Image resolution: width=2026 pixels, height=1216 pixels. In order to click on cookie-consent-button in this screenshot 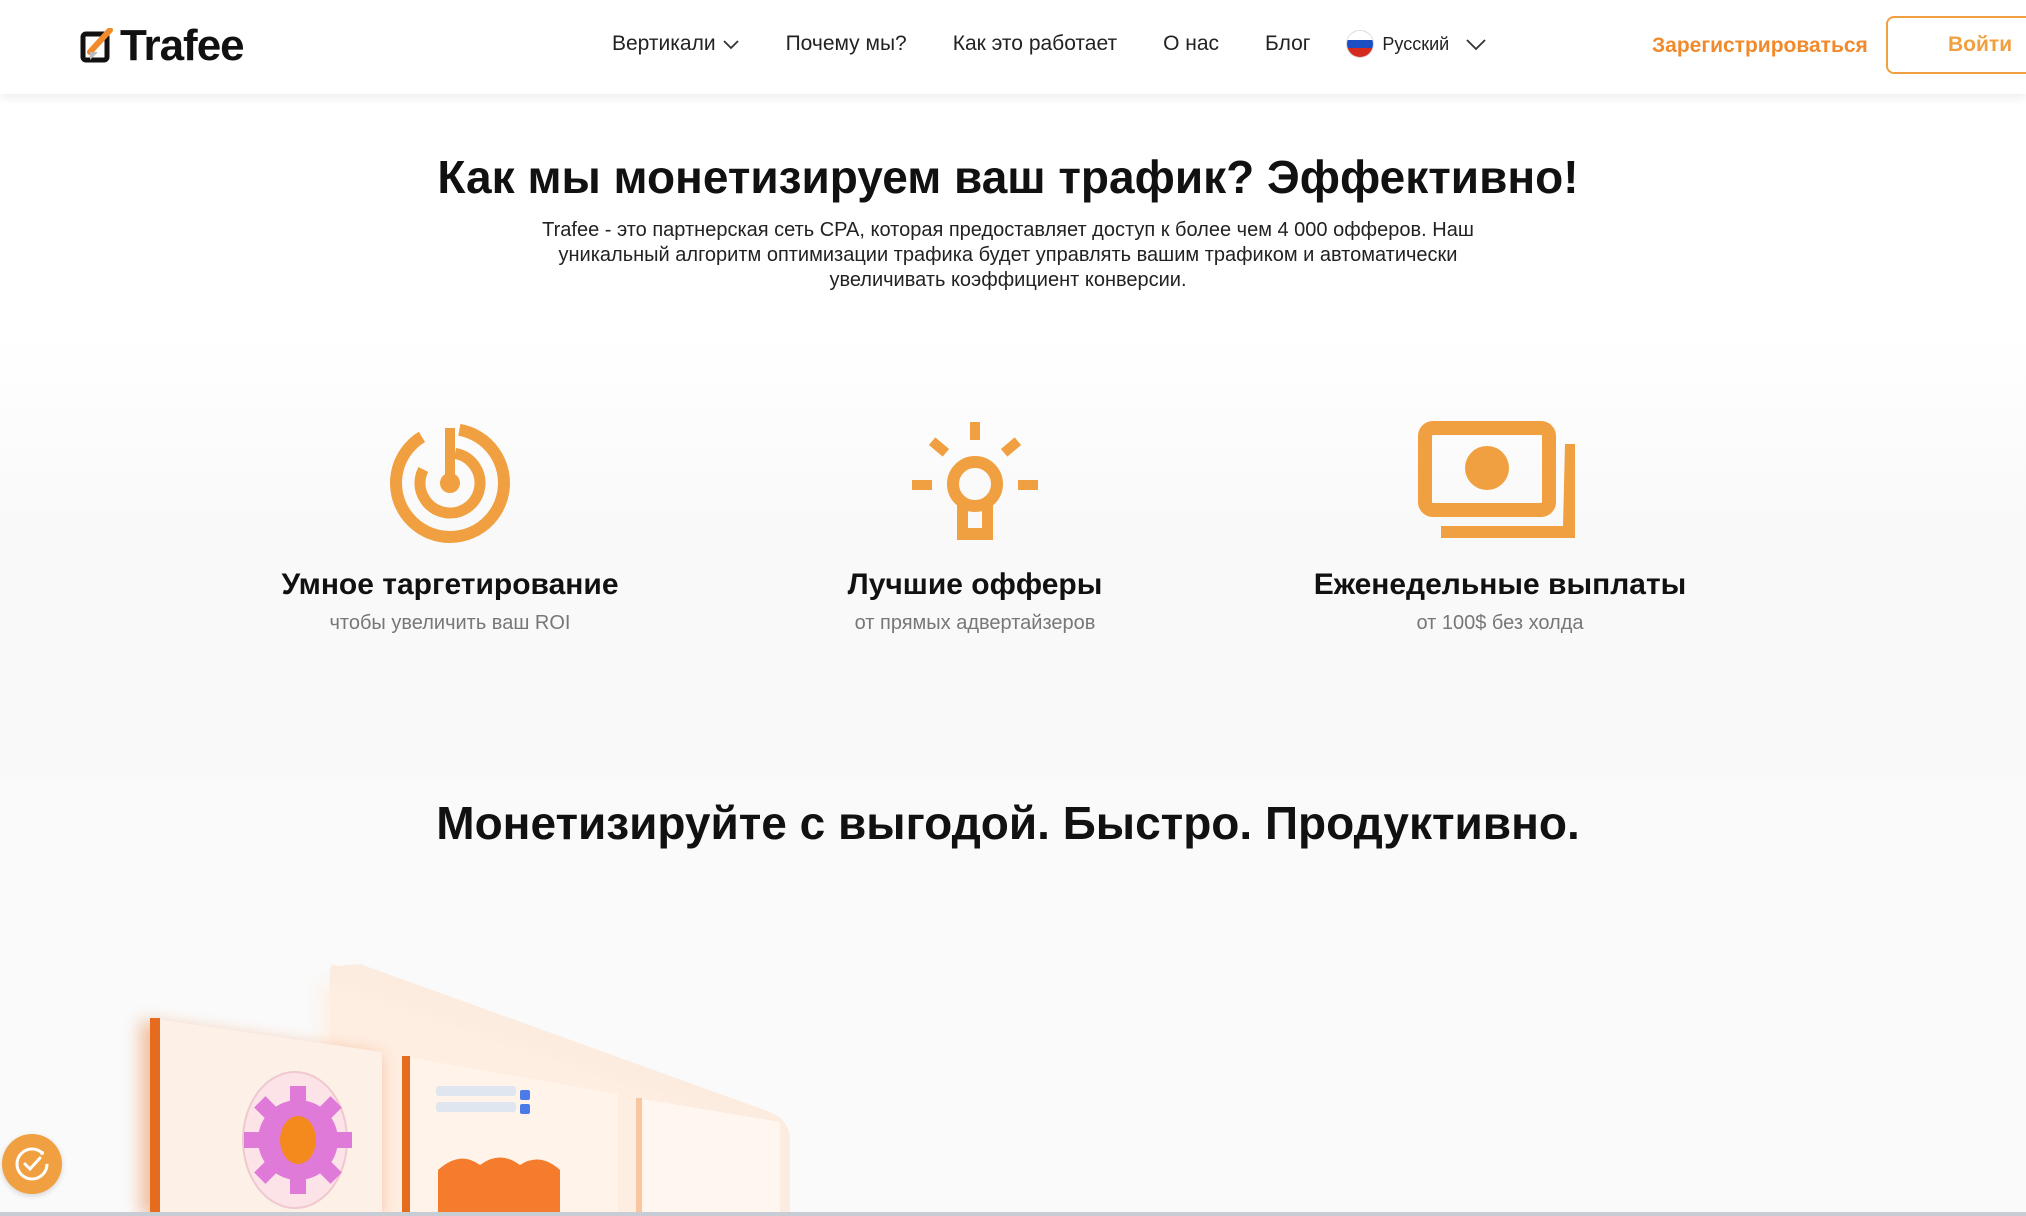, I will do `click(32, 1164)`.